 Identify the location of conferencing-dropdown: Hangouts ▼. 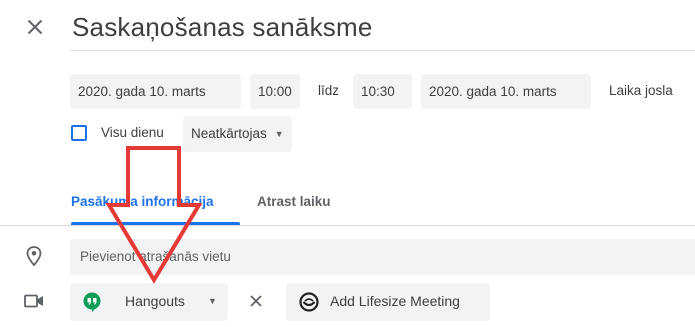
(149, 302).